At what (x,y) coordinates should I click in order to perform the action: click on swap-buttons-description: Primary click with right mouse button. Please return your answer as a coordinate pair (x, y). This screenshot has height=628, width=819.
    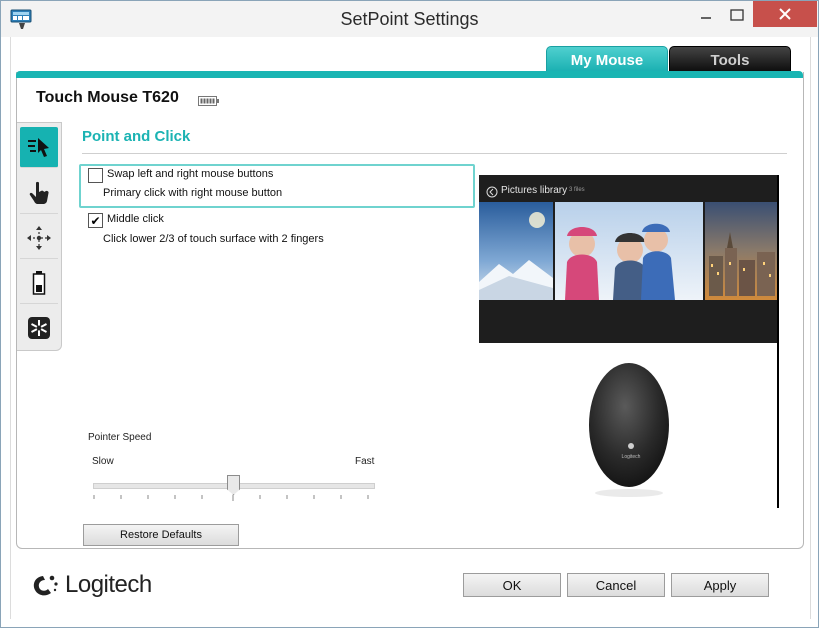
    Looking at the image, I should click on (193, 193).